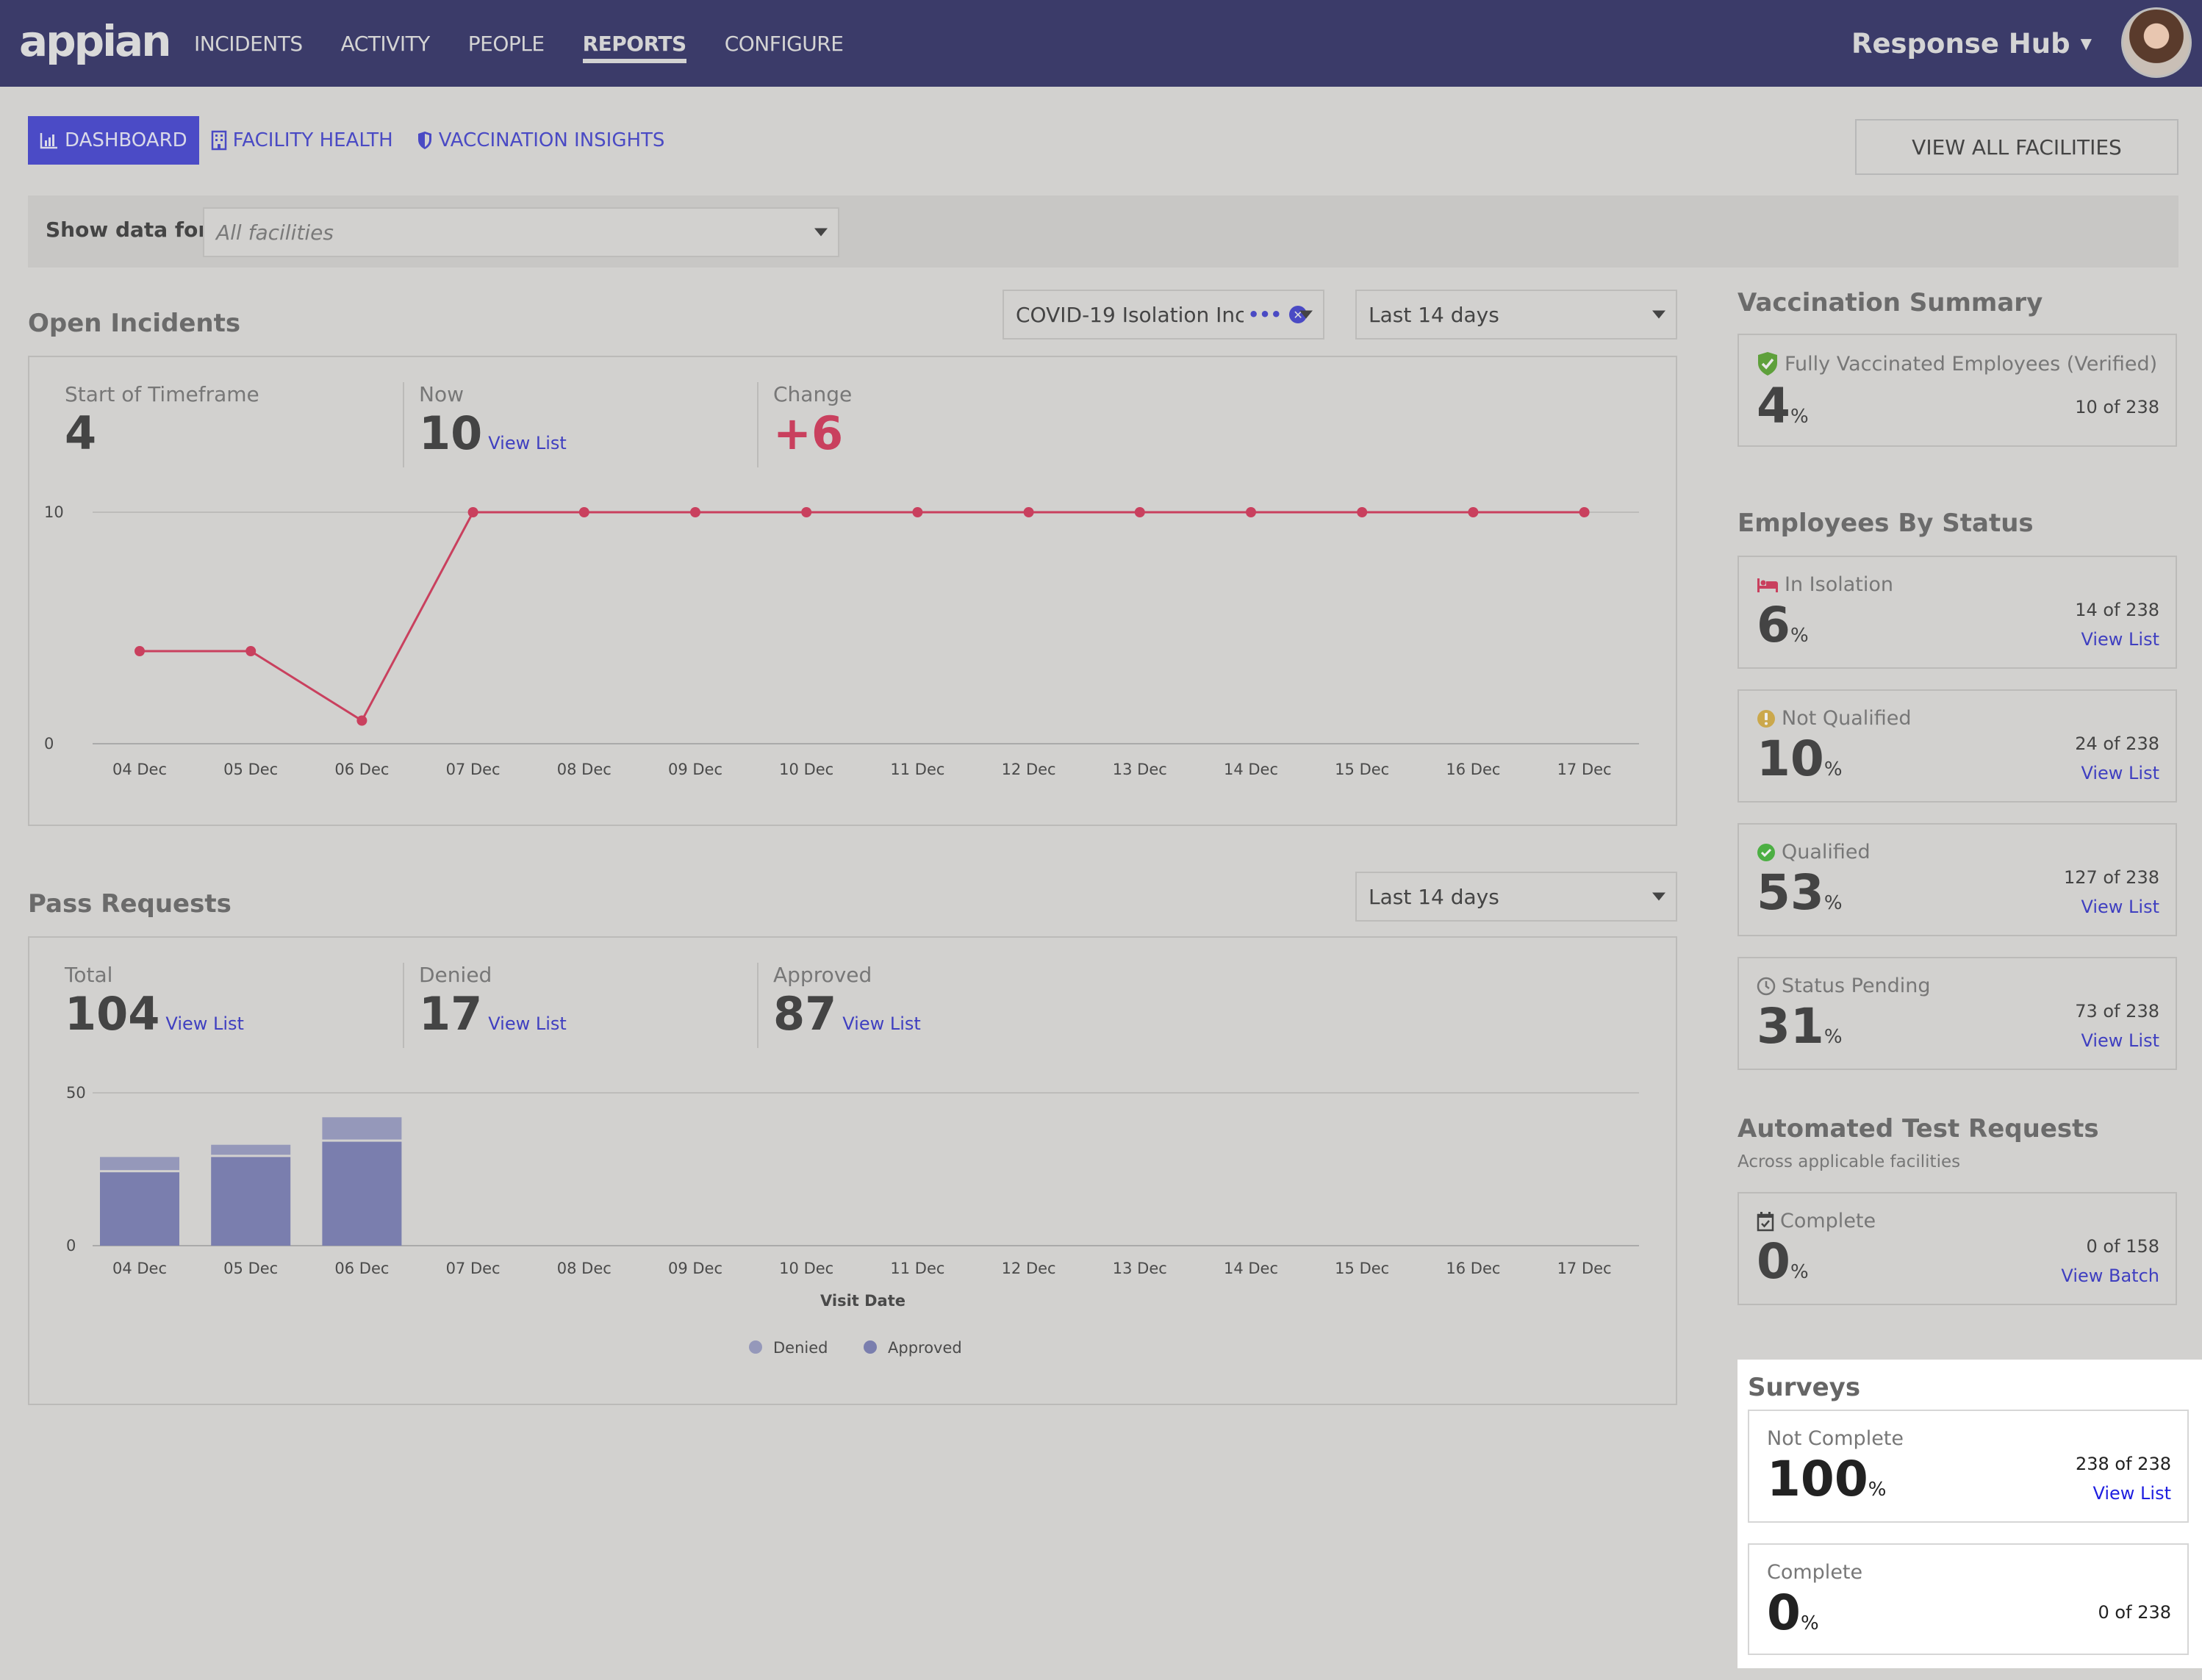  Describe the element at coordinates (1767, 364) in the screenshot. I see `shield-check-icon` at that location.